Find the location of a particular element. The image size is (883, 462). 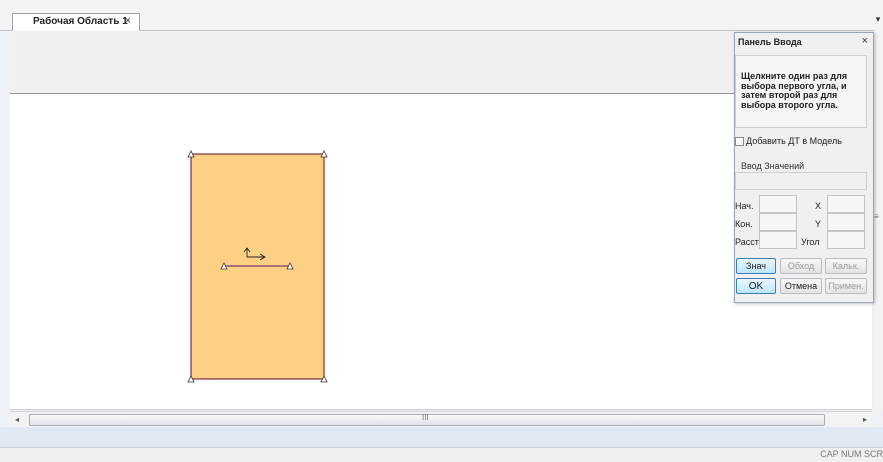

apply-button: Примен. is located at coordinates (846, 286).